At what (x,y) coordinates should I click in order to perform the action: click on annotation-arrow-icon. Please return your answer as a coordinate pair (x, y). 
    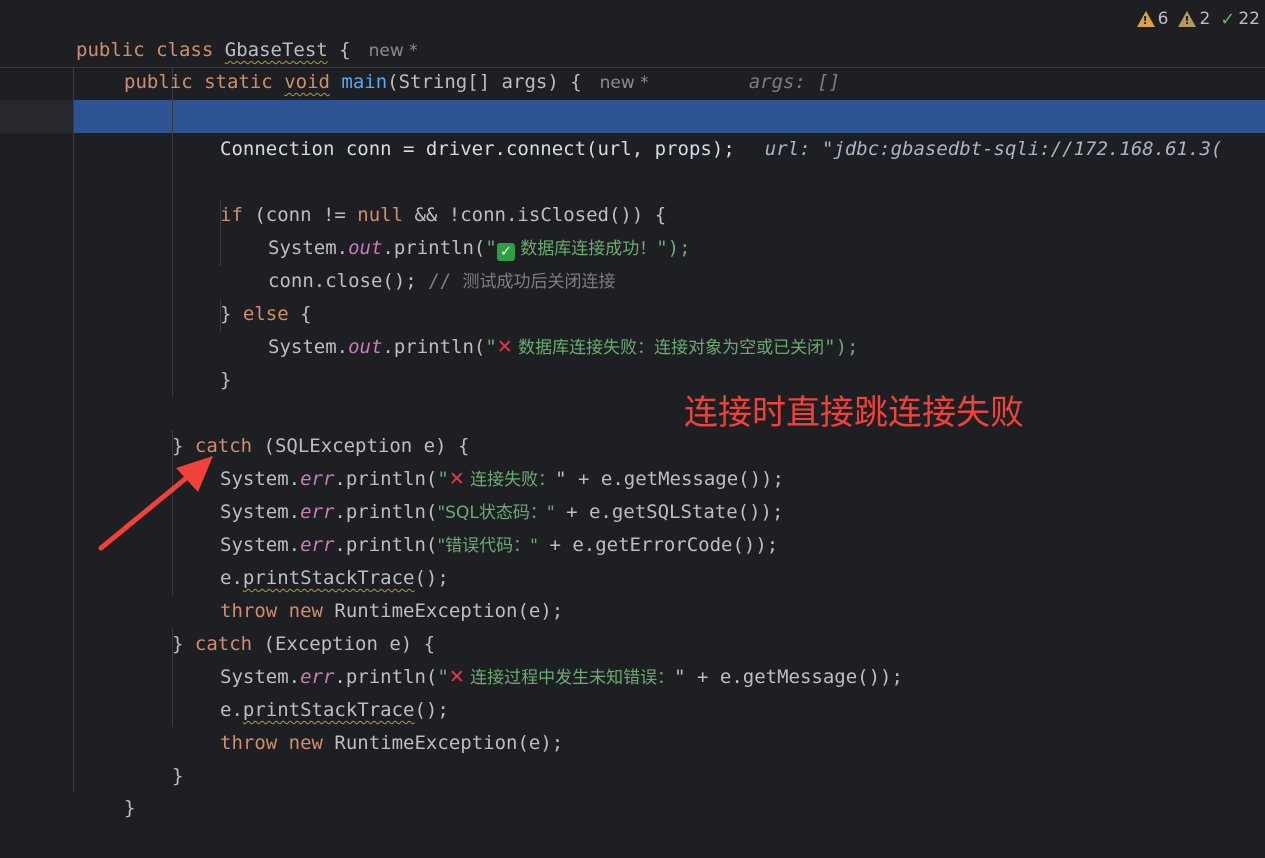
    Looking at the image, I should click on (155, 503).